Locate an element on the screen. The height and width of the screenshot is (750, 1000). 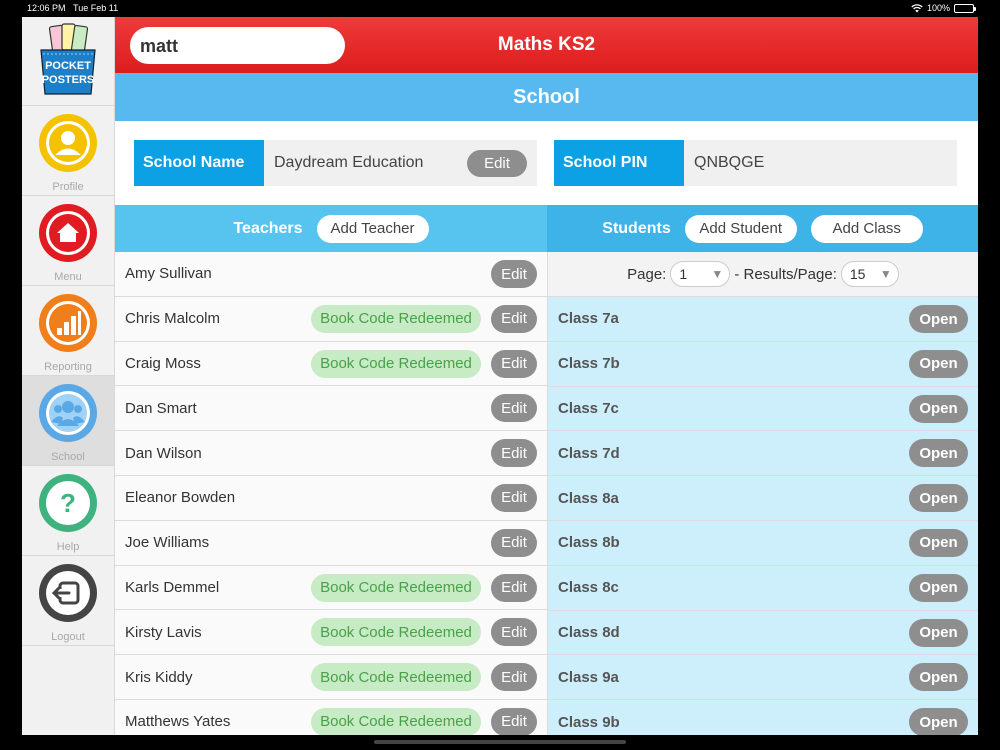
status-right: 100% is located at coordinates (943, 8).